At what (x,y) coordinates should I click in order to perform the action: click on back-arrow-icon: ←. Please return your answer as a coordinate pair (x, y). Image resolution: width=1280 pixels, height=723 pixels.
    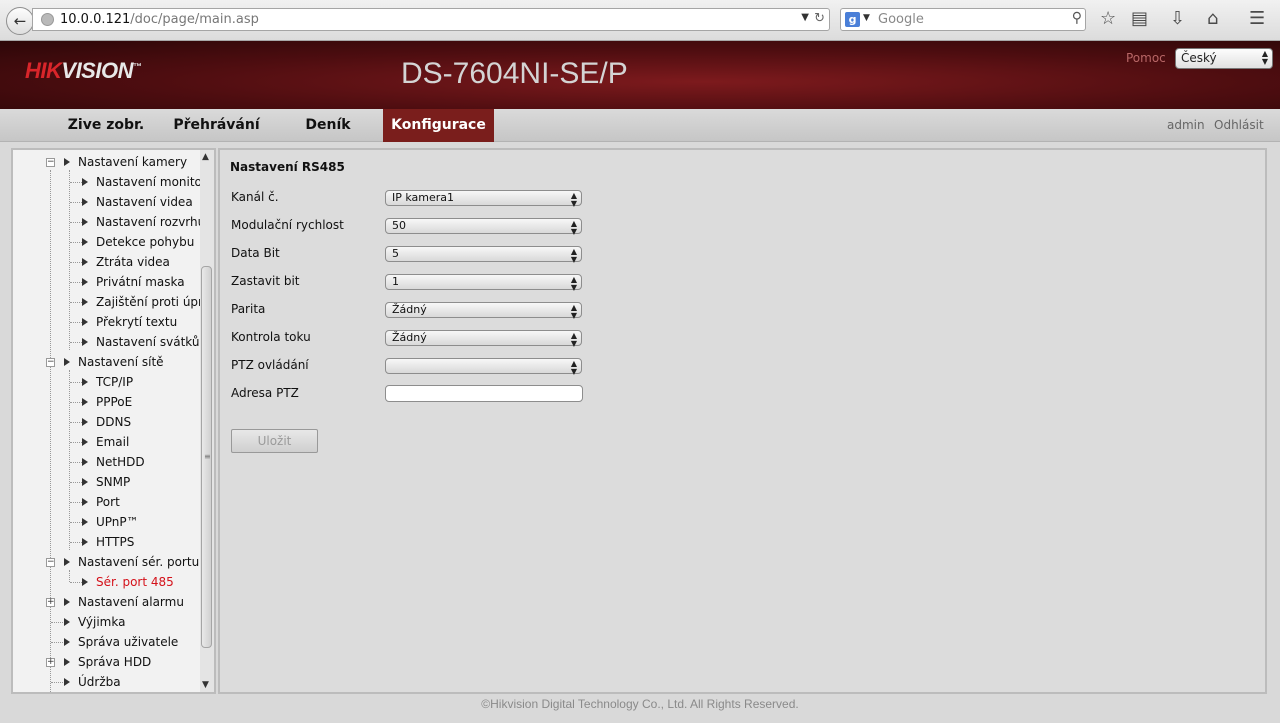
    Looking at the image, I should click on (20, 21).